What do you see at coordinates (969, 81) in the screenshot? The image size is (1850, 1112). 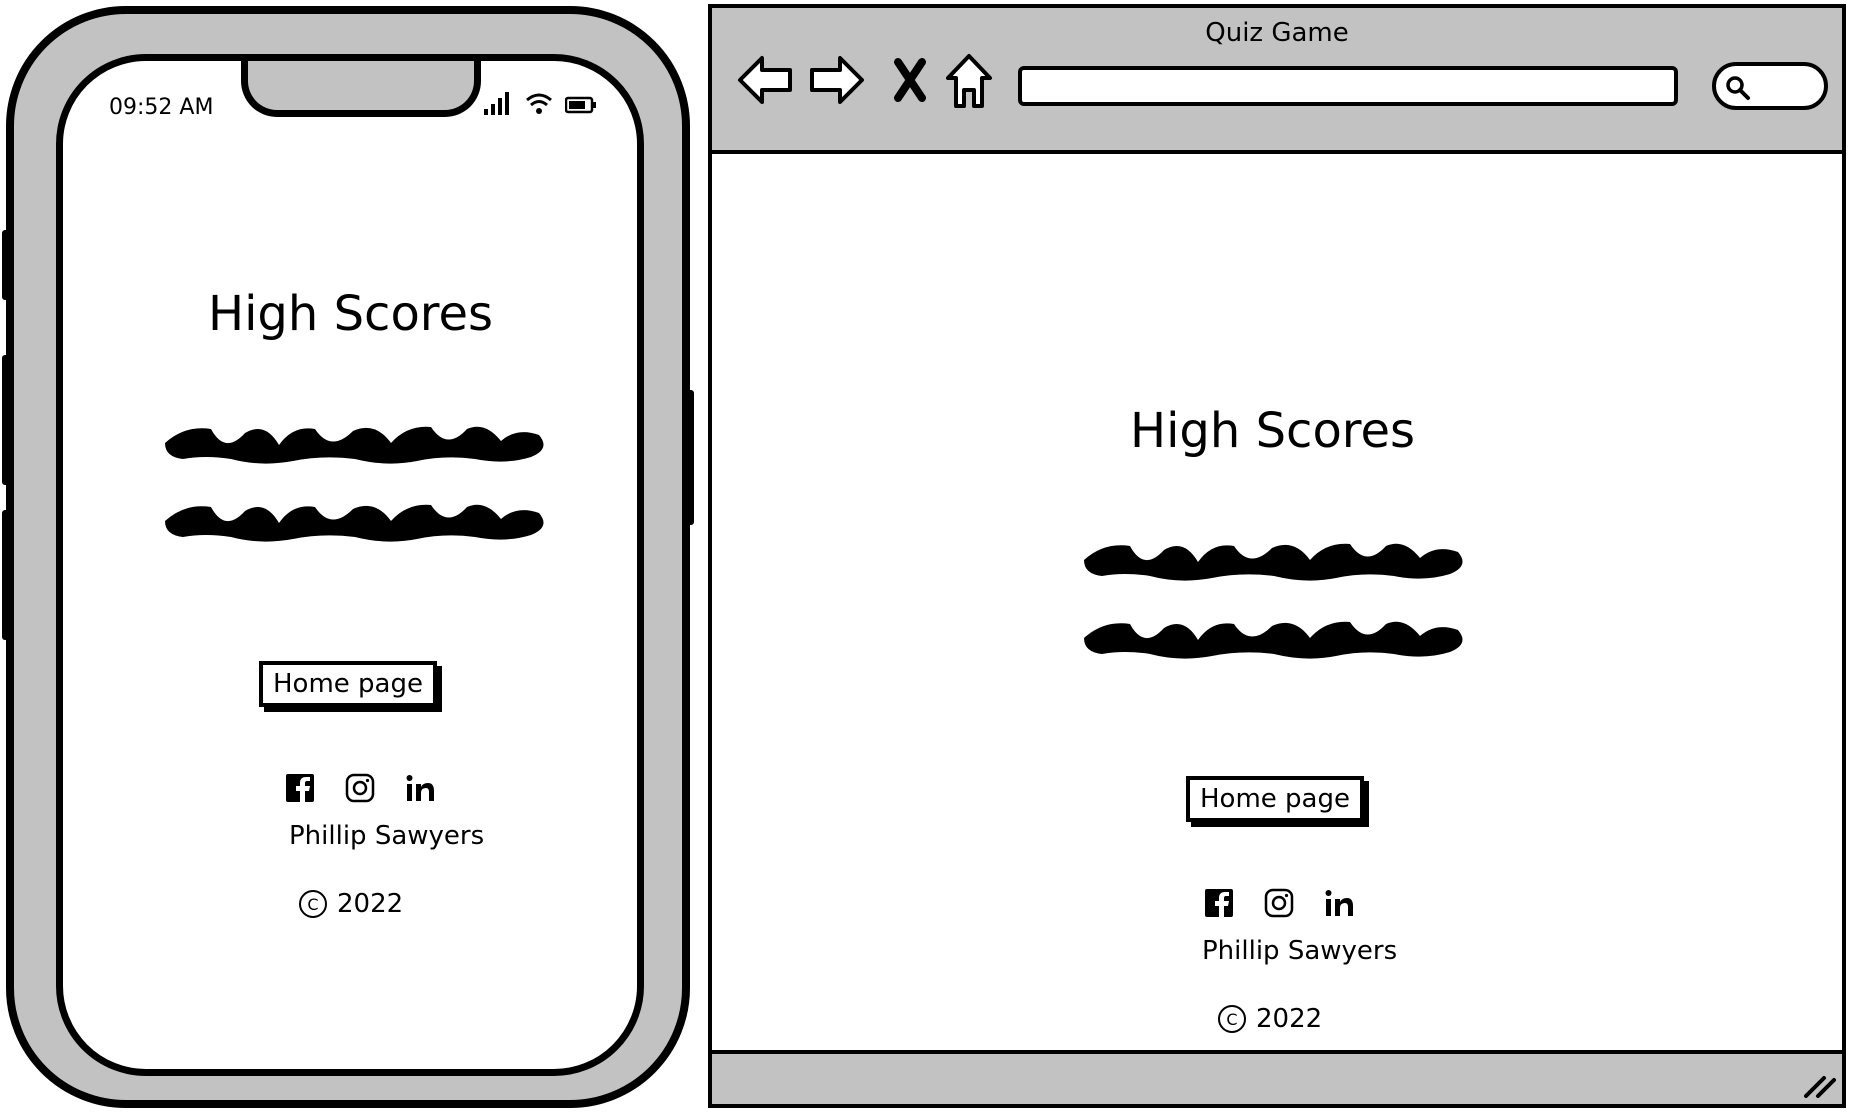 I see `home-icon` at bounding box center [969, 81].